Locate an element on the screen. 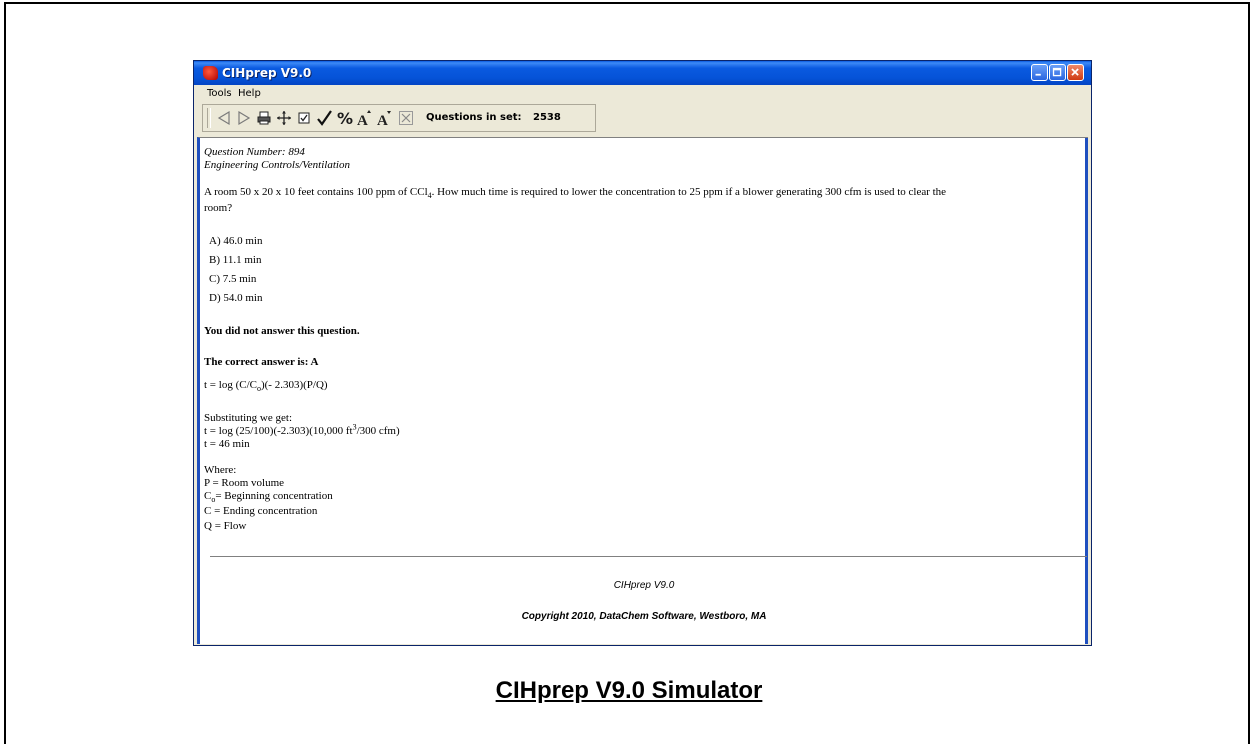  question-category: Engineering Controls/Ventilation is located at coordinates (277, 165).